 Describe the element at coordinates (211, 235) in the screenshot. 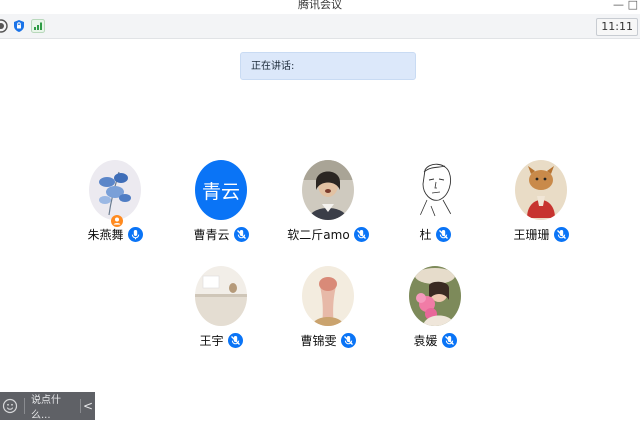

I see `participant-name: 曹青云` at that location.